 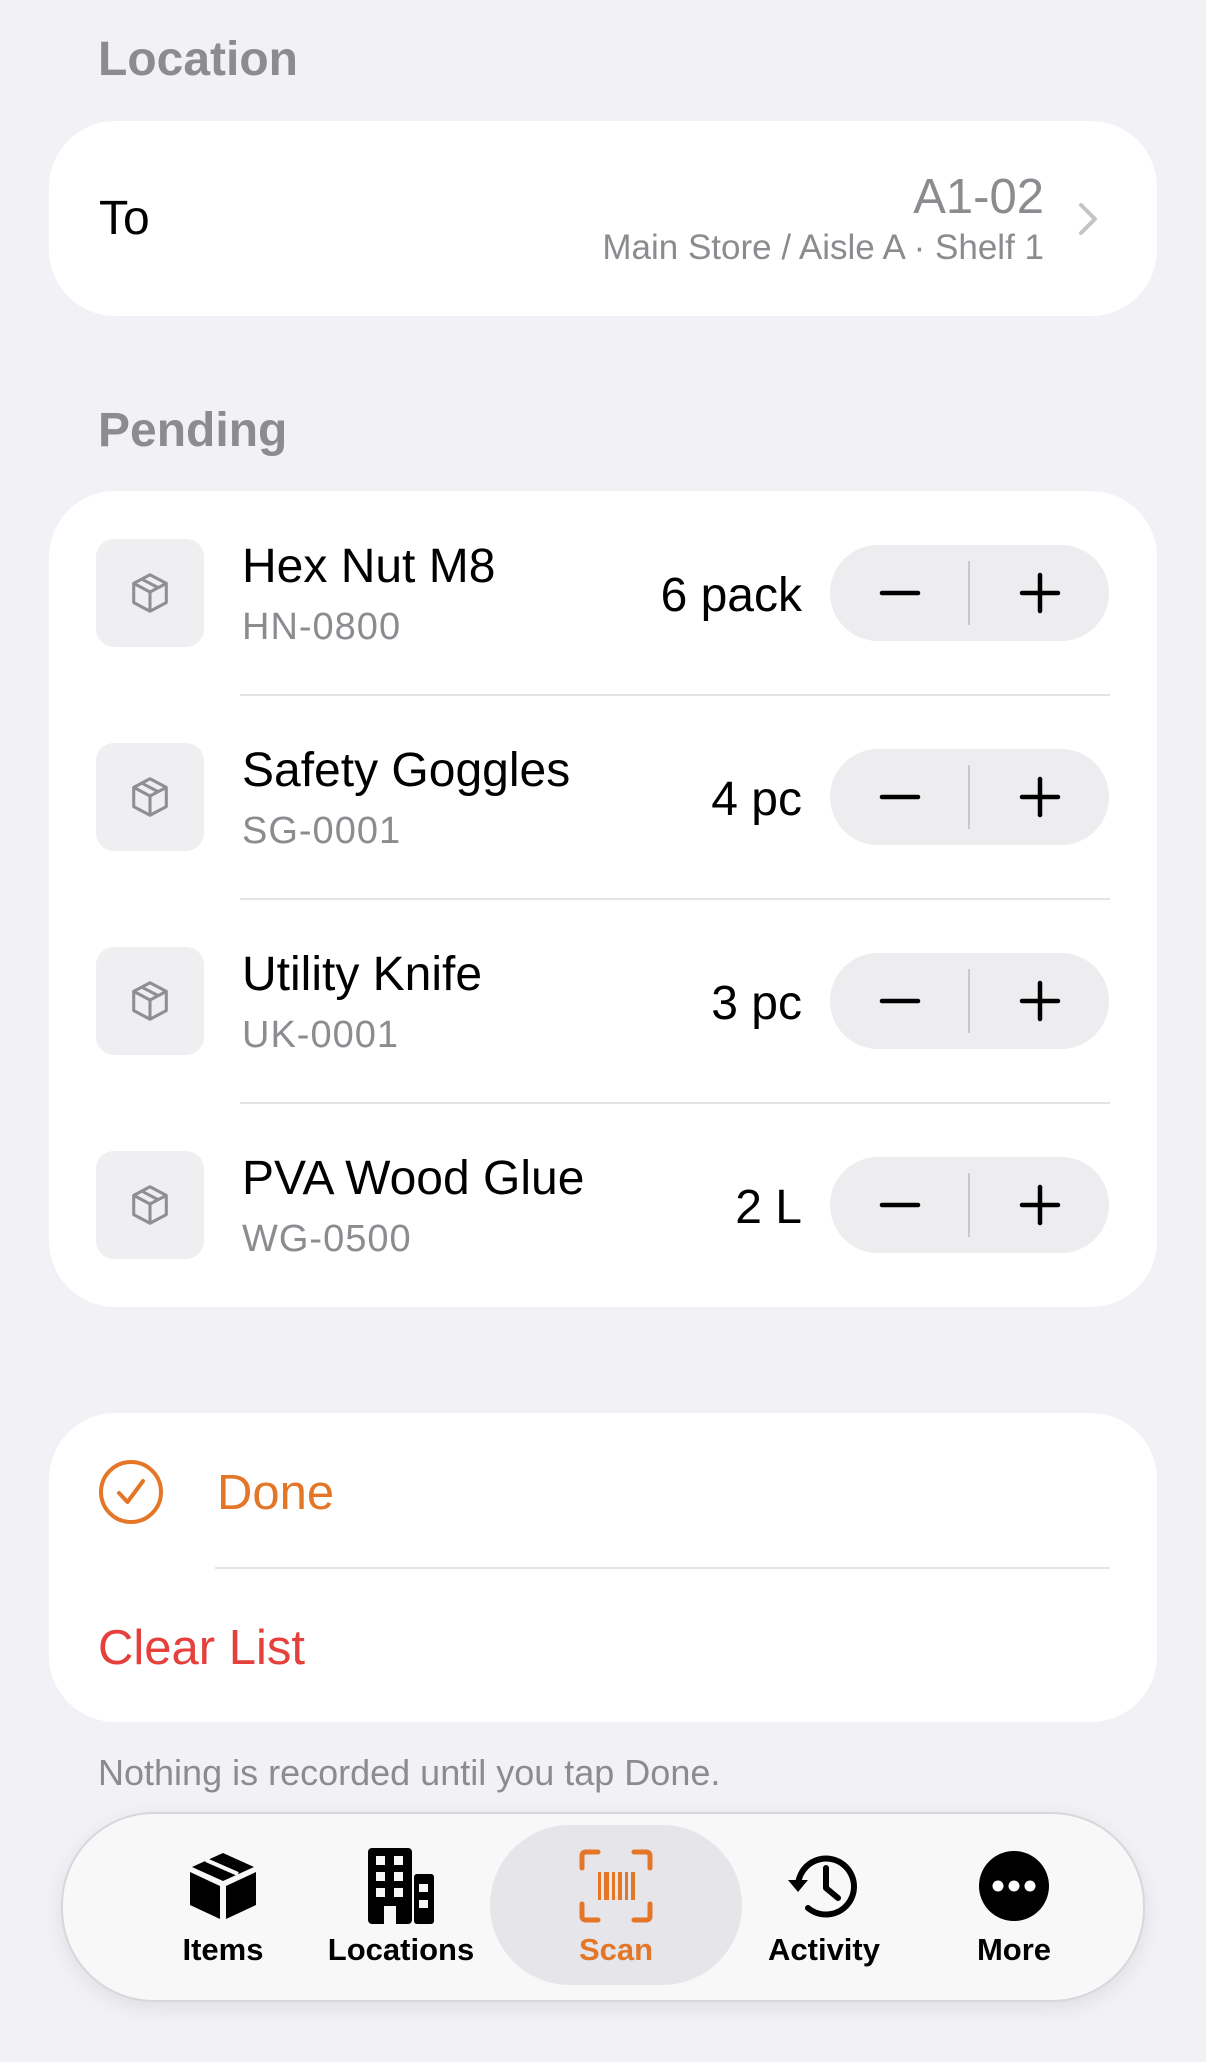 What do you see at coordinates (1088, 219) in the screenshot?
I see `chevron-right-icon` at bounding box center [1088, 219].